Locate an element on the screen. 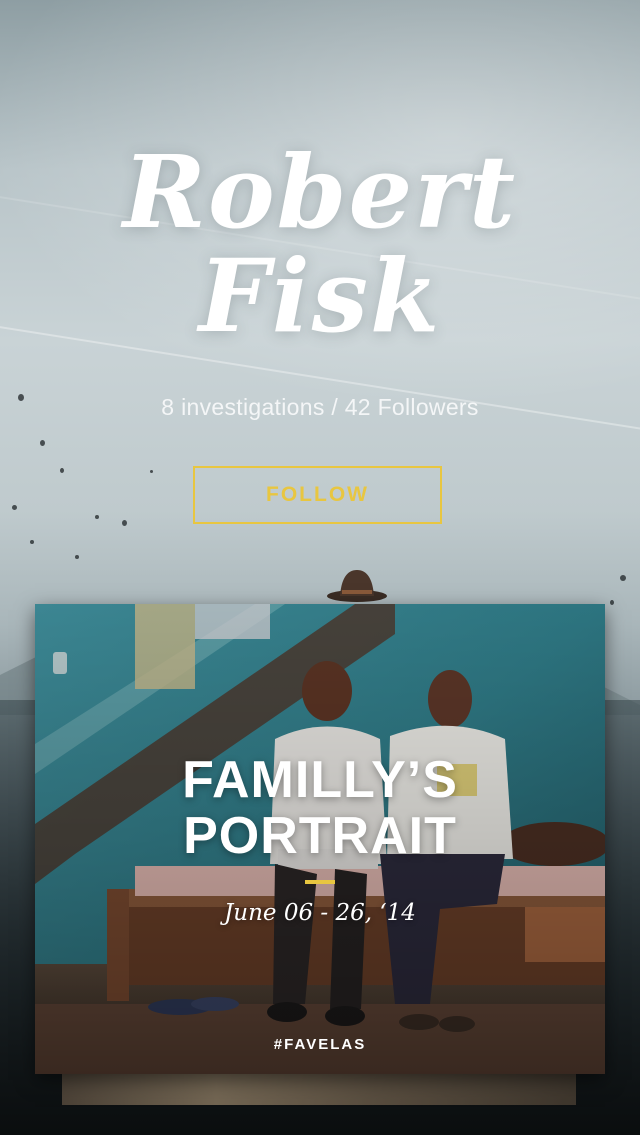 The width and height of the screenshot is (640, 1135). title-divider is located at coordinates (320, 882).